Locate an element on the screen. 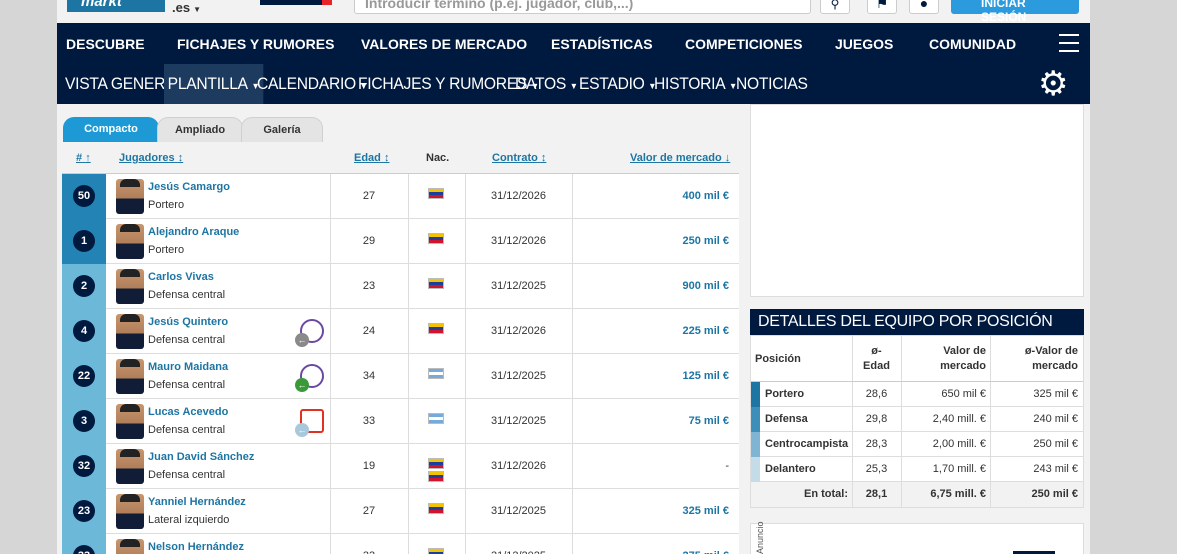 The width and height of the screenshot is (1177, 554). player-name-link: Juan David Sánchez is located at coordinates (201, 457).